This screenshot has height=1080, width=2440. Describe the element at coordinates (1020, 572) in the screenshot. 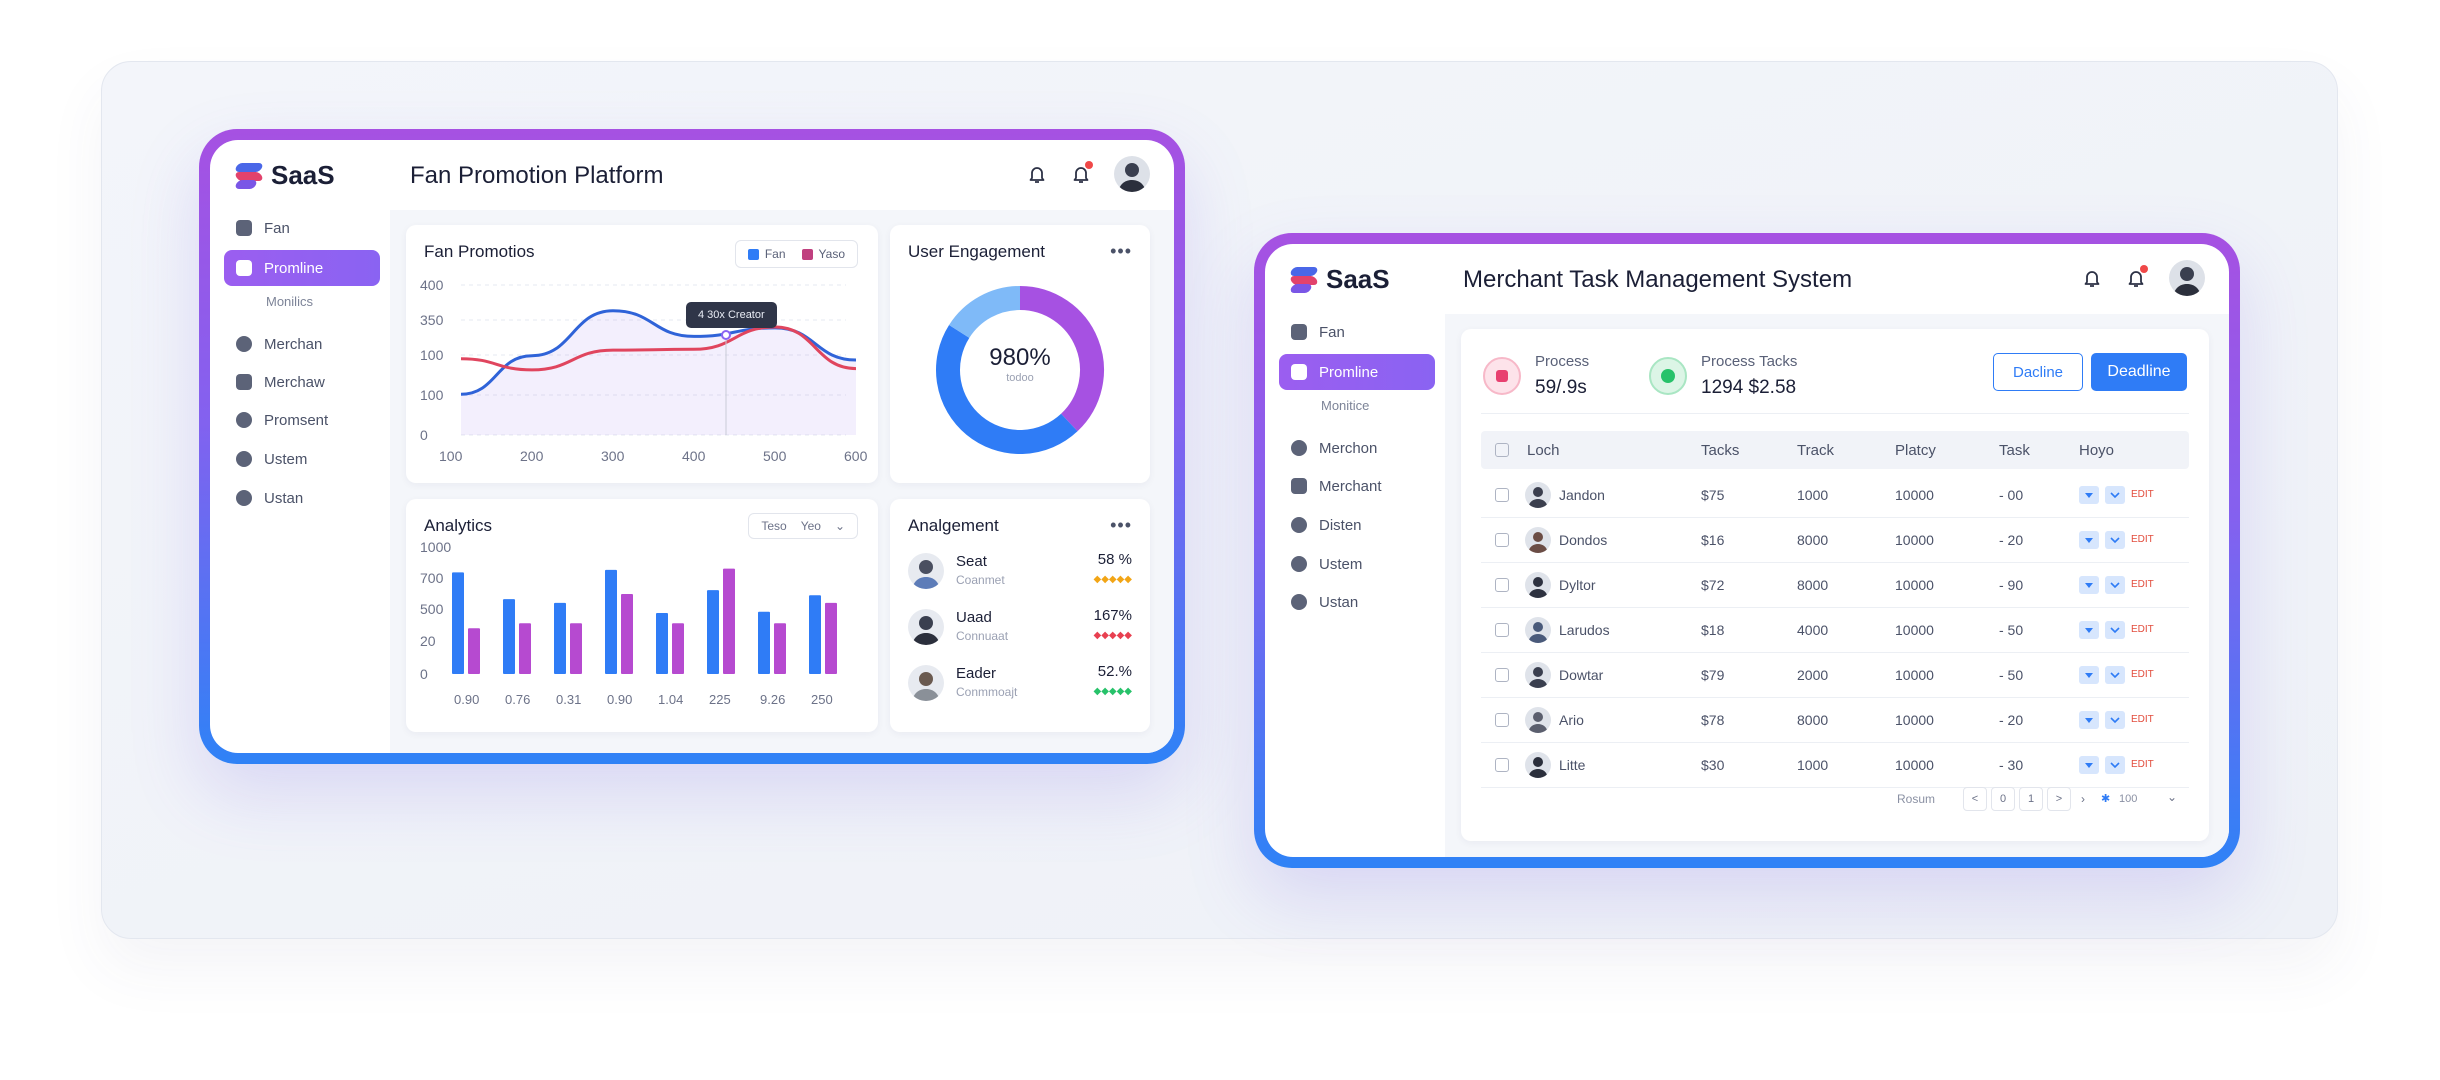

I see `list-item: Seat Coanmet 58 % ◆◆◆◆◆` at that location.